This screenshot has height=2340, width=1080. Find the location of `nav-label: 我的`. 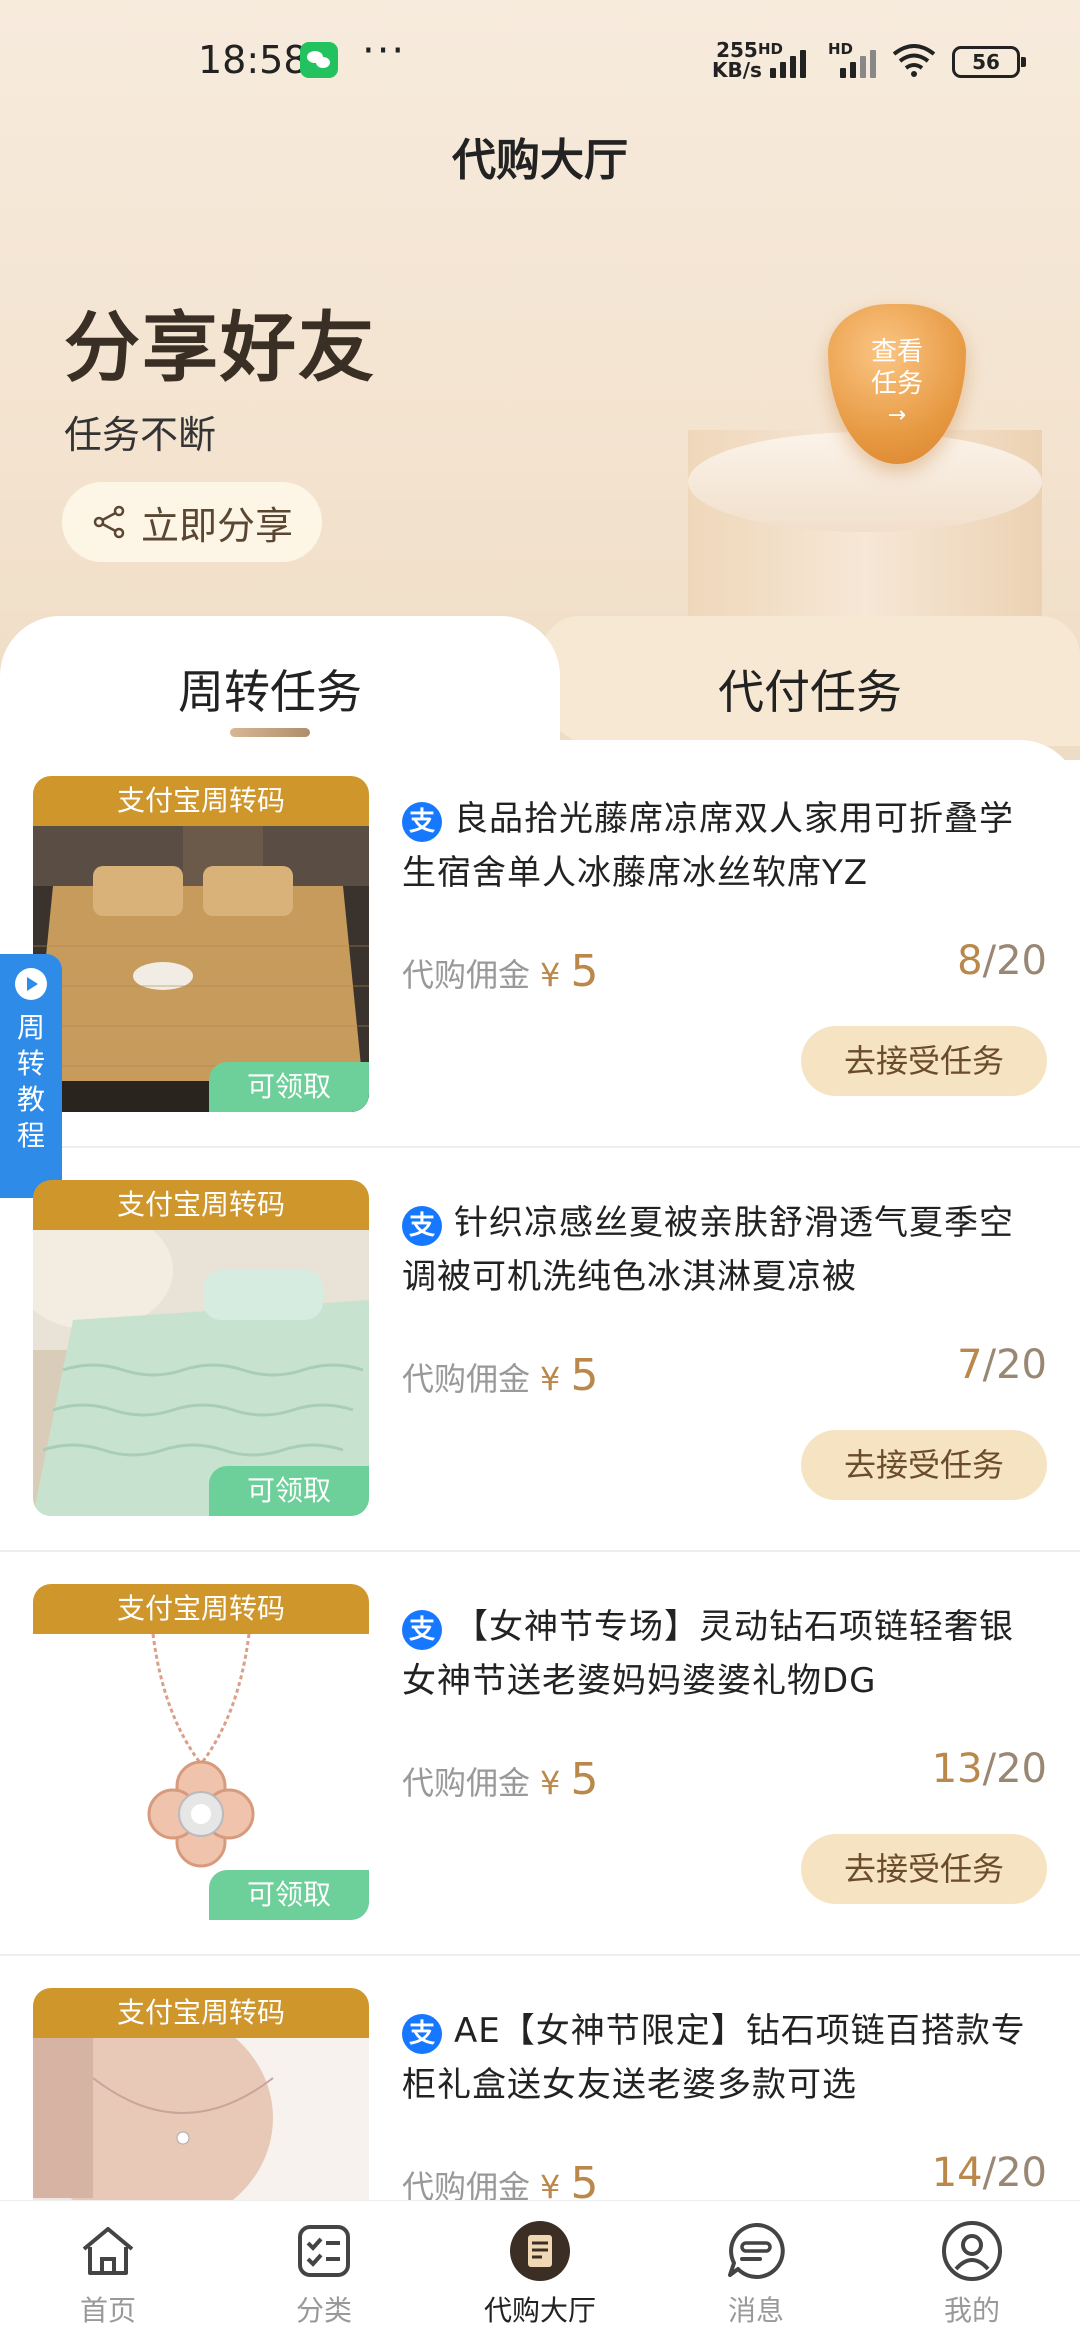

nav-label: 我的 is located at coordinates (971, 2310).